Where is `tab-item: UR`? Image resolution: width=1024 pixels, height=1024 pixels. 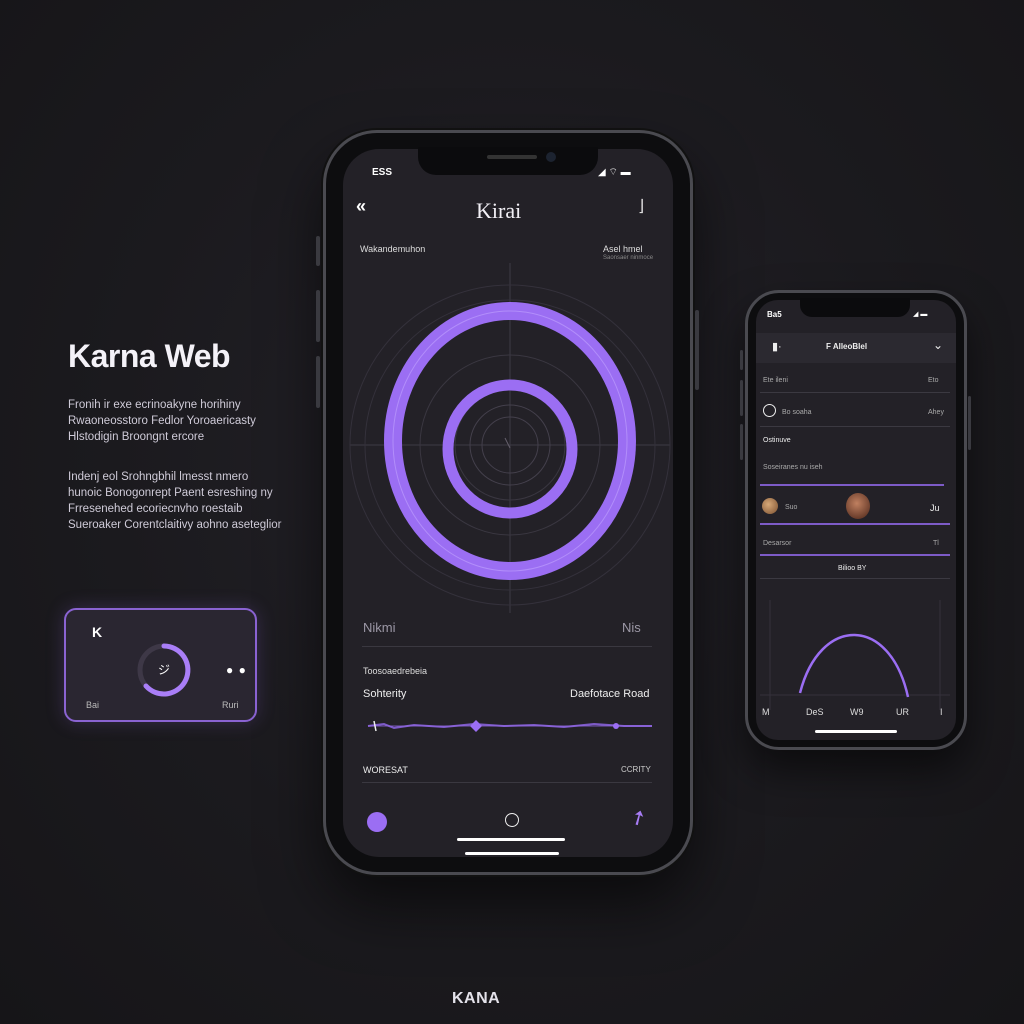 tab-item: UR is located at coordinates (902, 712).